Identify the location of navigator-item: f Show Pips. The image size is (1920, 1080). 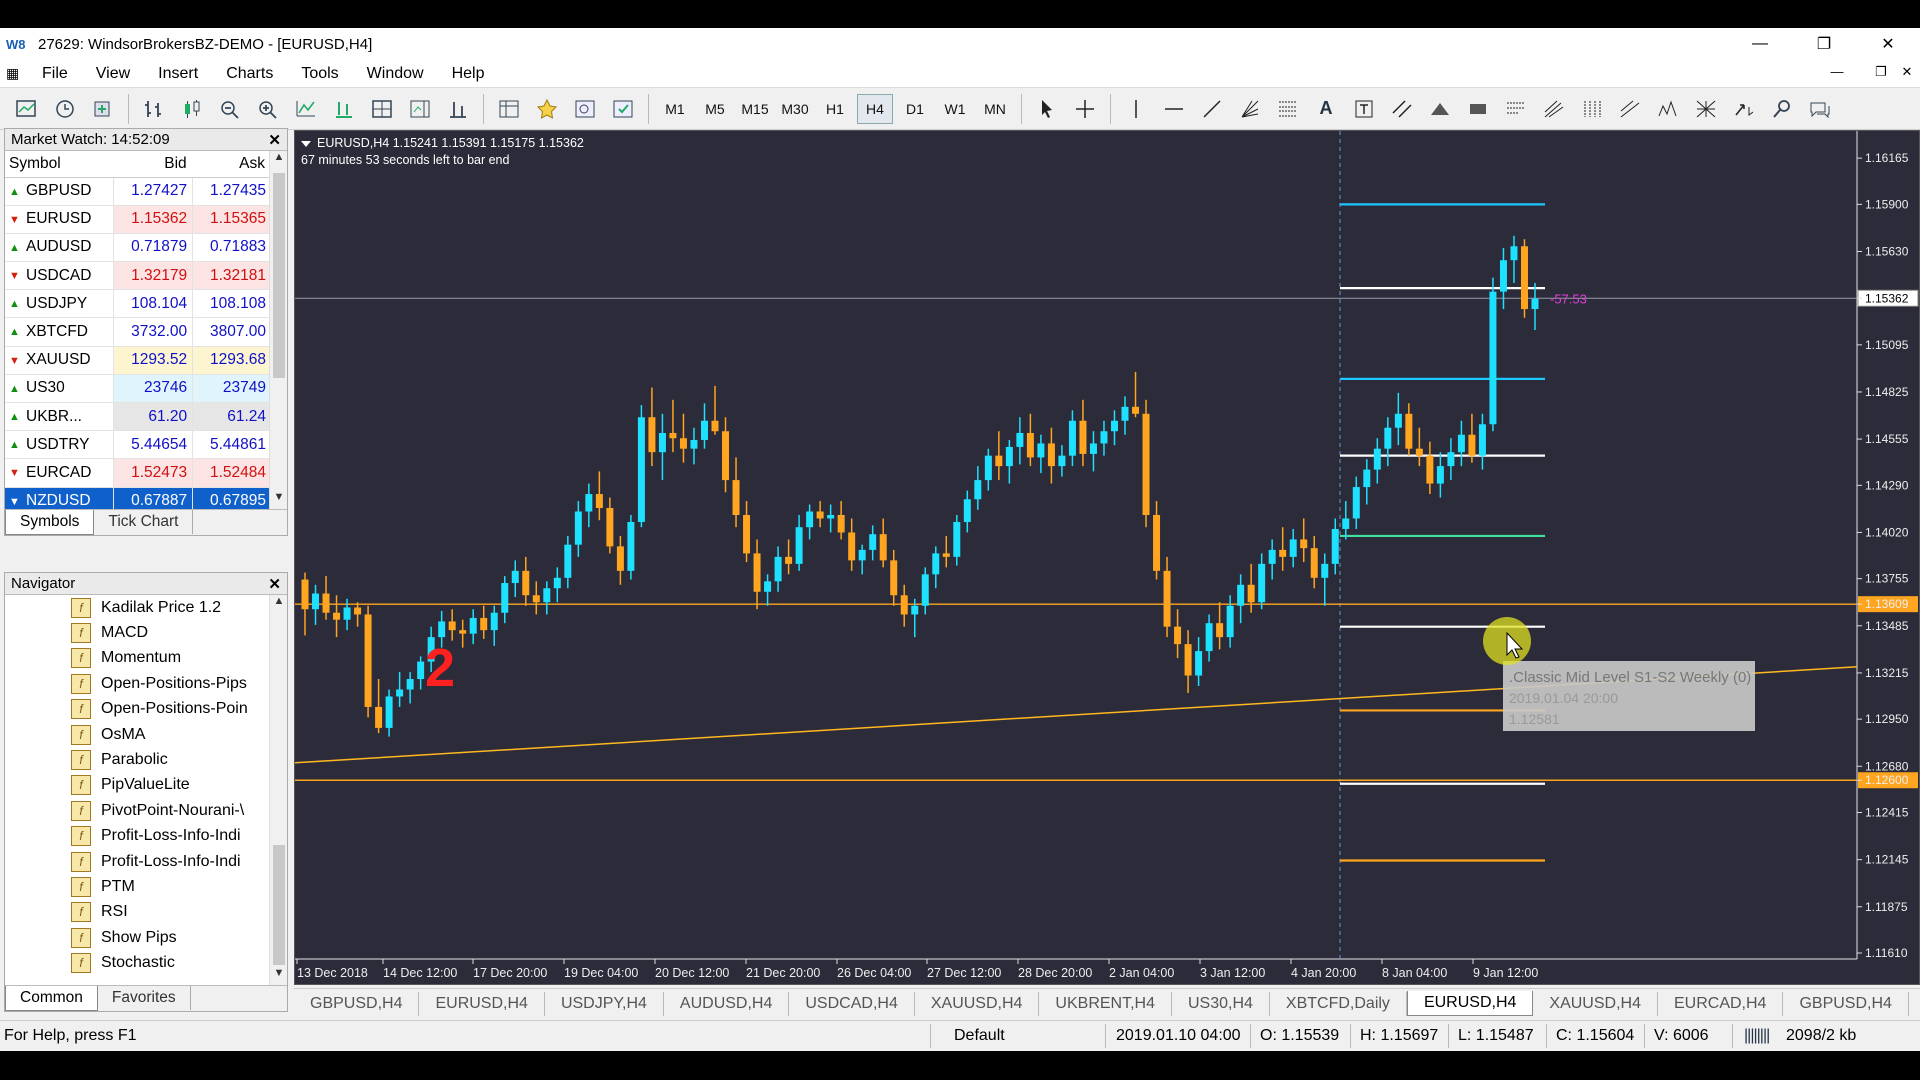
(137, 937).